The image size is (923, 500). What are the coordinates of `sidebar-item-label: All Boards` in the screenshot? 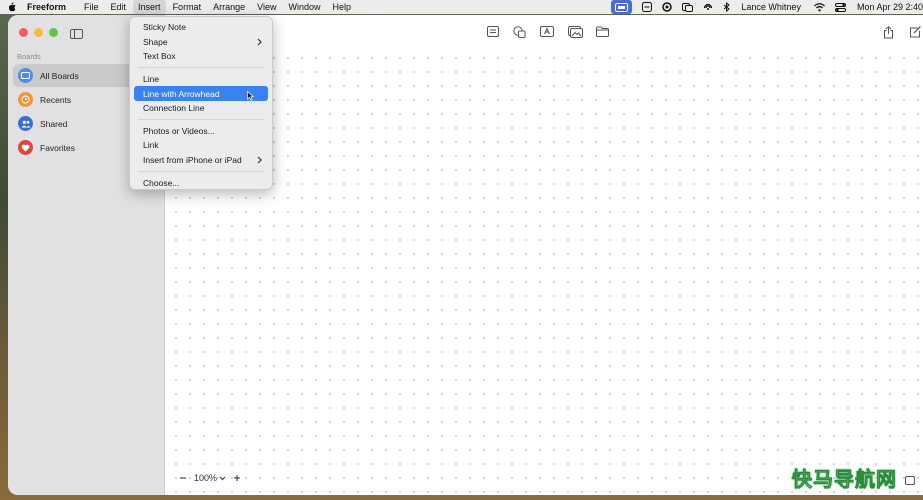 It's located at (59, 75).